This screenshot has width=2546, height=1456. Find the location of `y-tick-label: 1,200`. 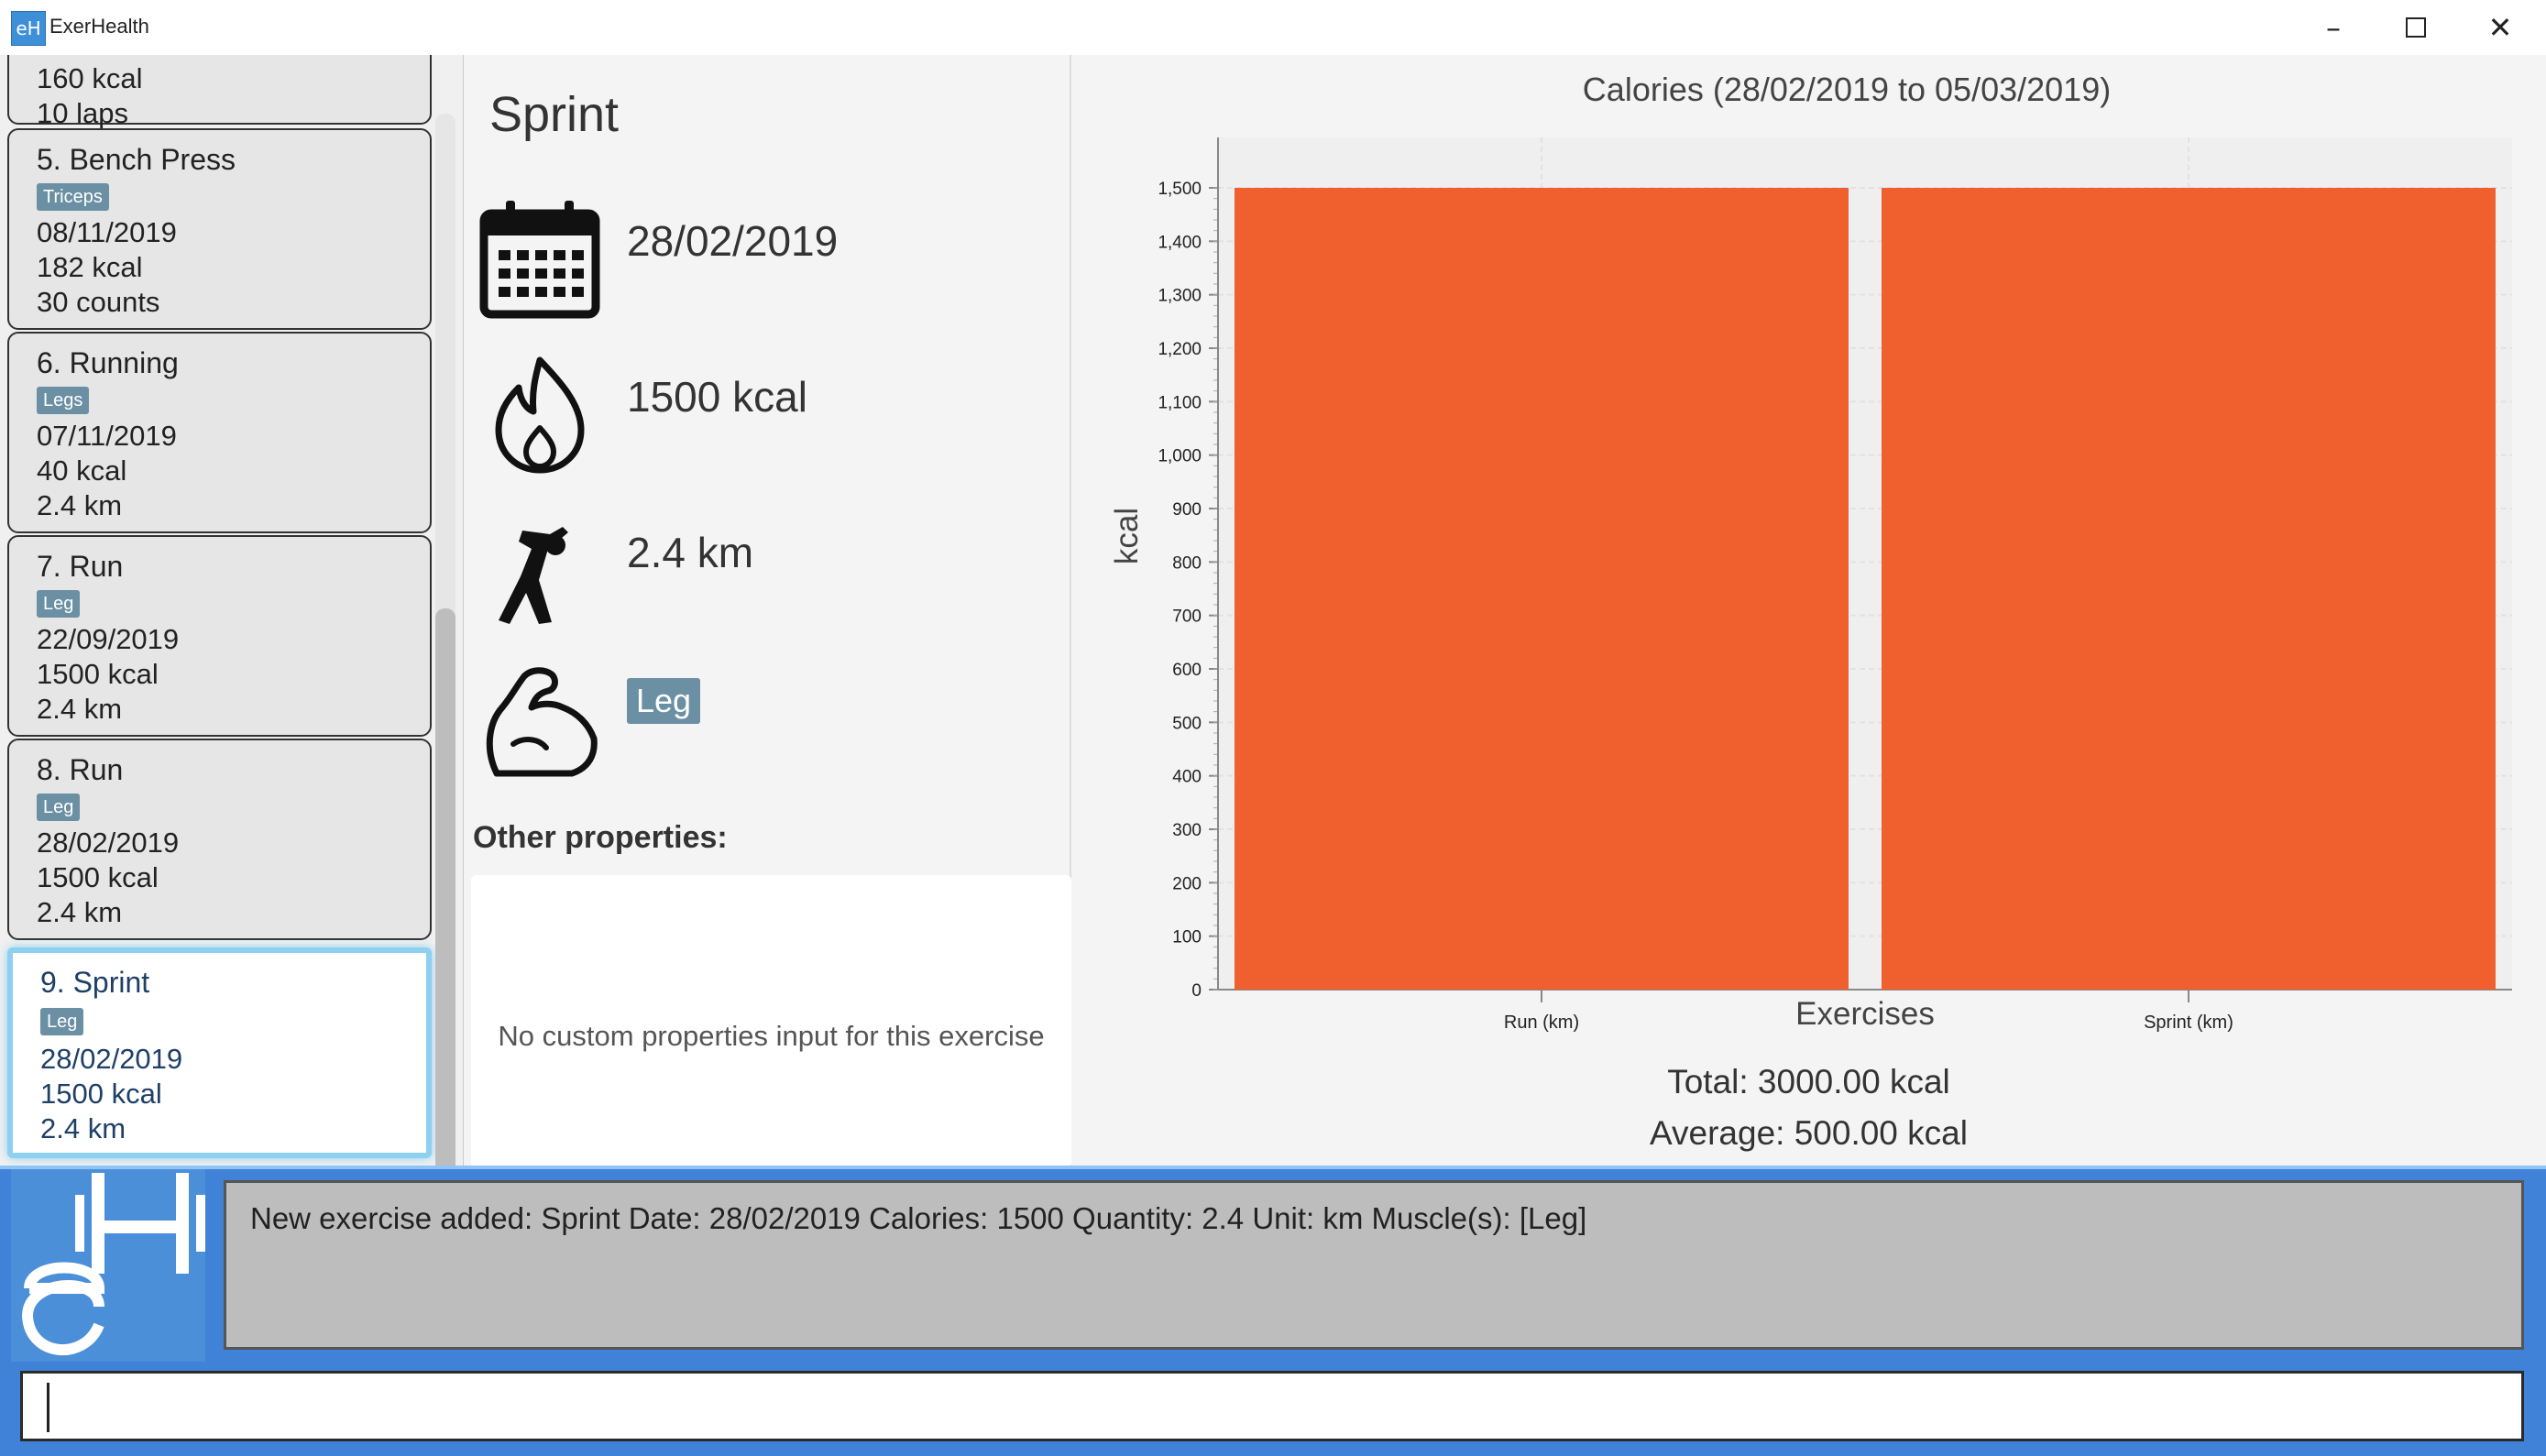

y-tick-label: 1,200 is located at coordinates (1180, 349).